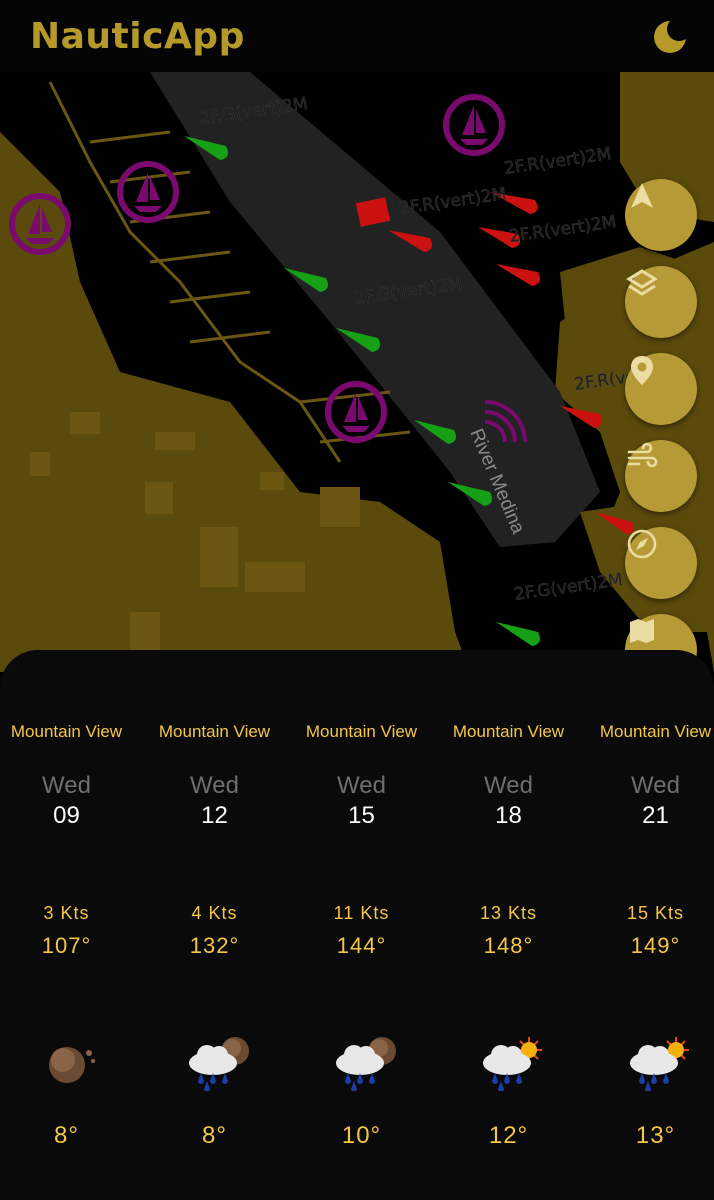  What do you see at coordinates (361, 913) in the screenshot?
I see `wind-speed: 11 Kts` at bounding box center [361, 913].